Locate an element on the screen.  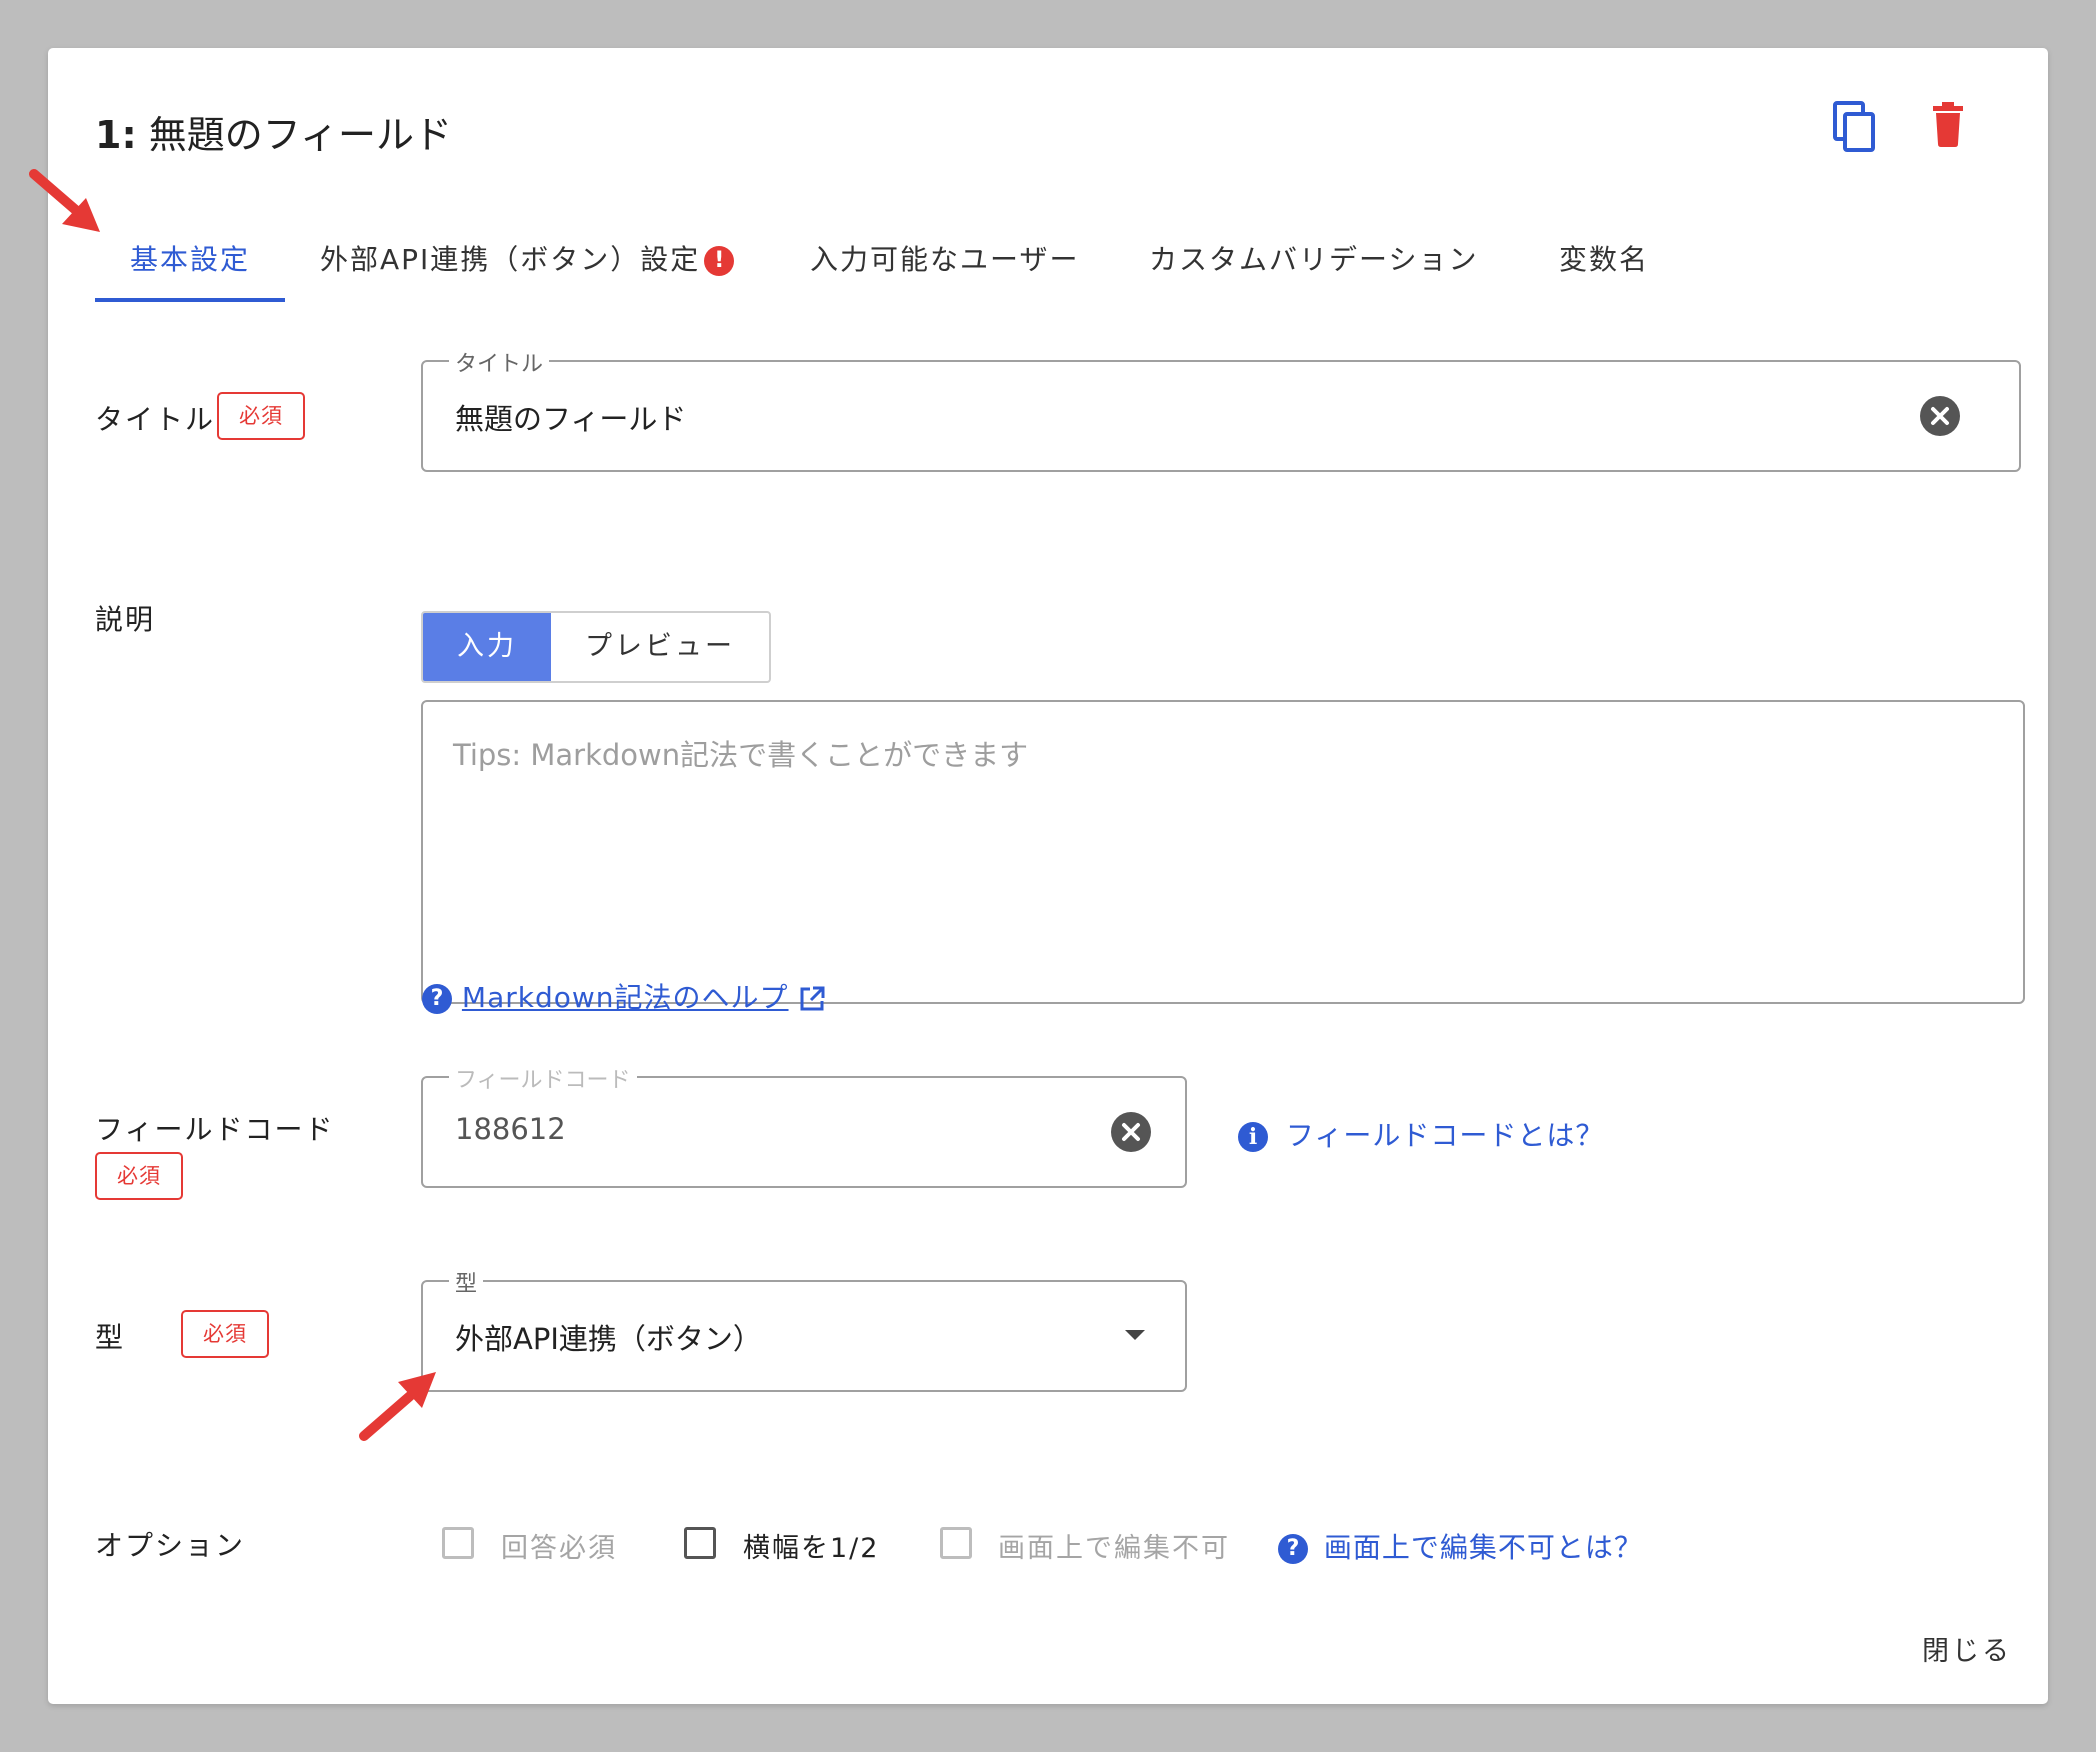
required-answer-label: 回答必須 is located at coordinates (559, 1548).